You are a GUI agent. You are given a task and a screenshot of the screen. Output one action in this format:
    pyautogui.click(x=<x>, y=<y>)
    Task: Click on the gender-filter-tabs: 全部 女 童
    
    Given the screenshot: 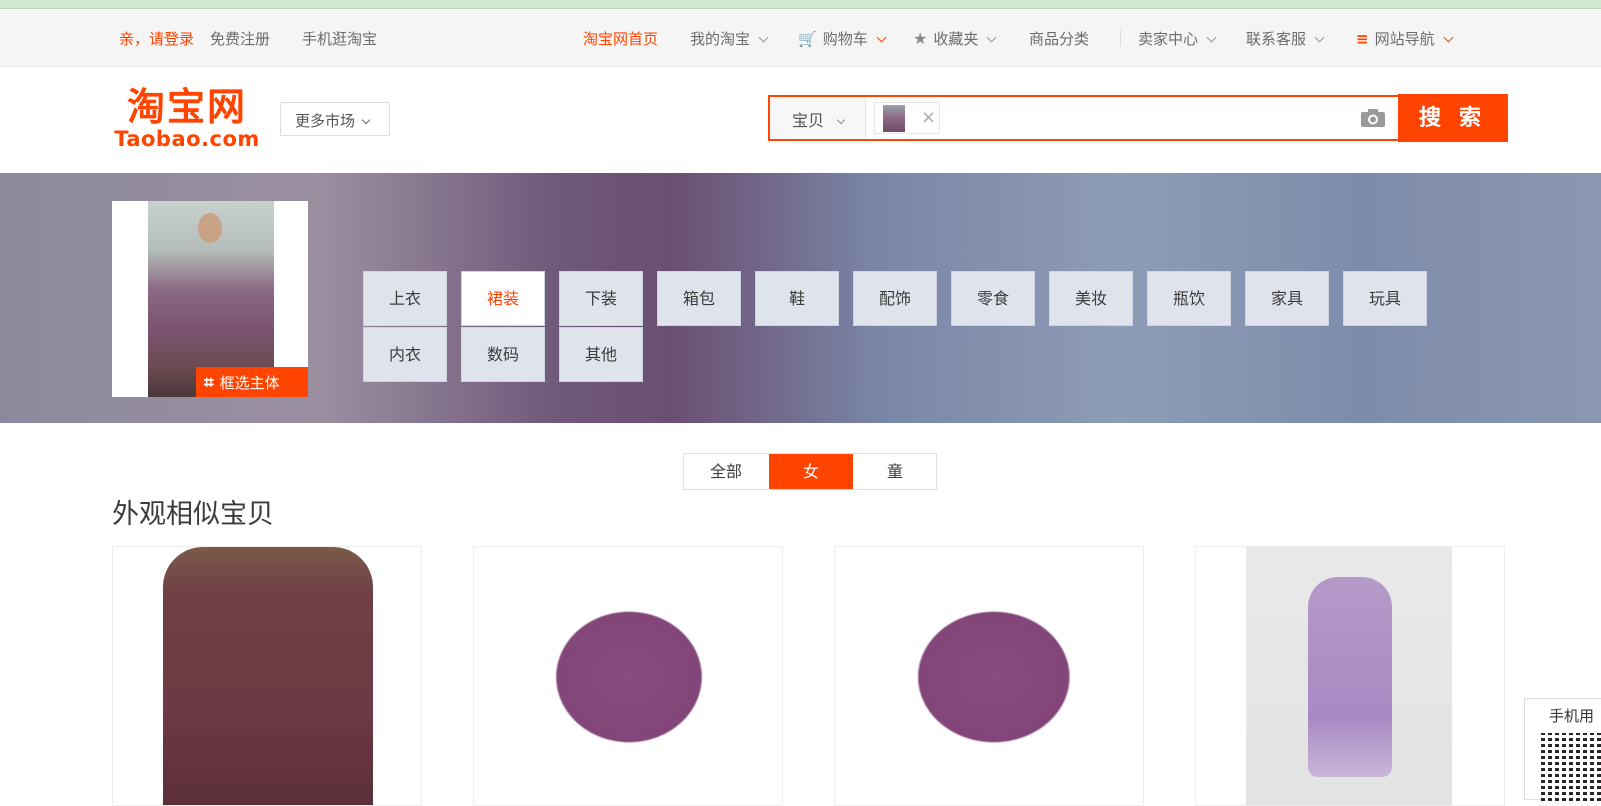 What is the action you would take?
    pyautogui.click(x=810, y=471)
    